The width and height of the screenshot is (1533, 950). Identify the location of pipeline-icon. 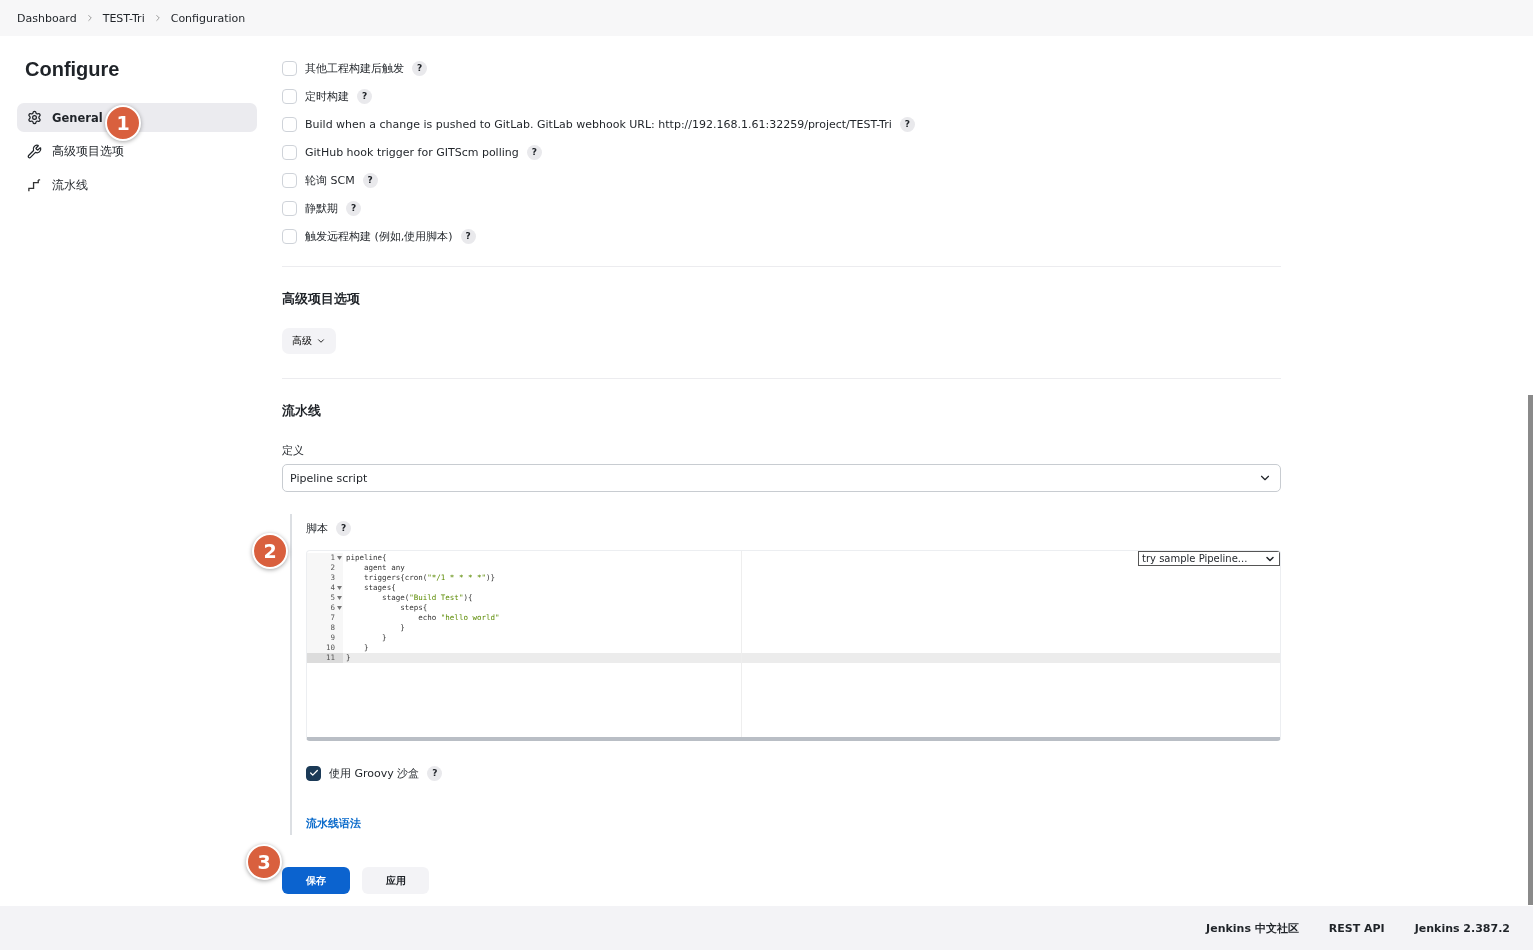
(34, 185).